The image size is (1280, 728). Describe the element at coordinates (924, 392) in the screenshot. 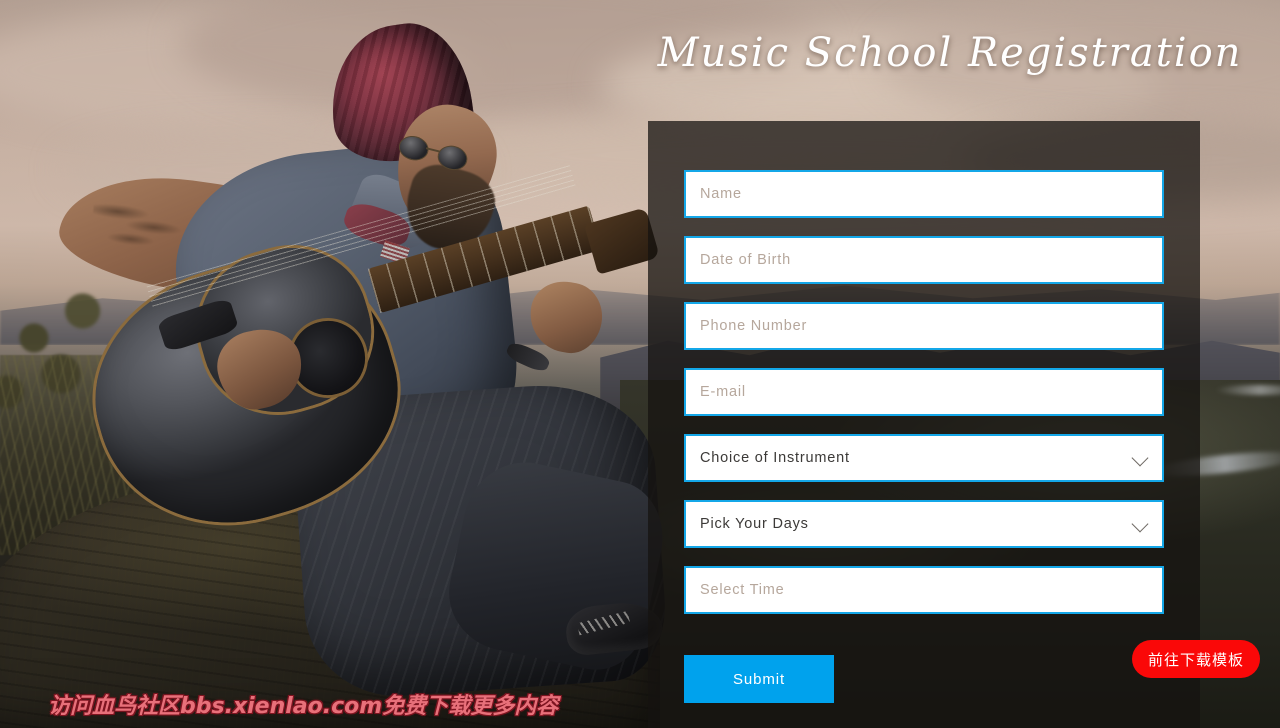

I see `email-field: E-mail` at that location.